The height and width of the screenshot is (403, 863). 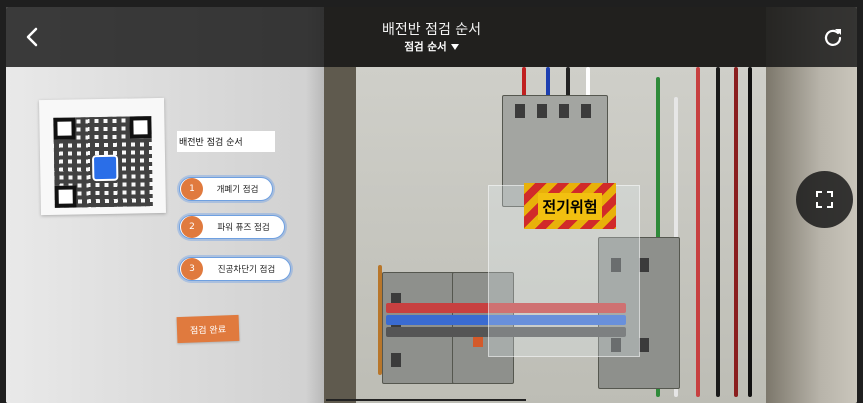 What do you see at coordinates (426, 400) in the screenshot?
I see `progress-bar` at bounding box center [426, 400].